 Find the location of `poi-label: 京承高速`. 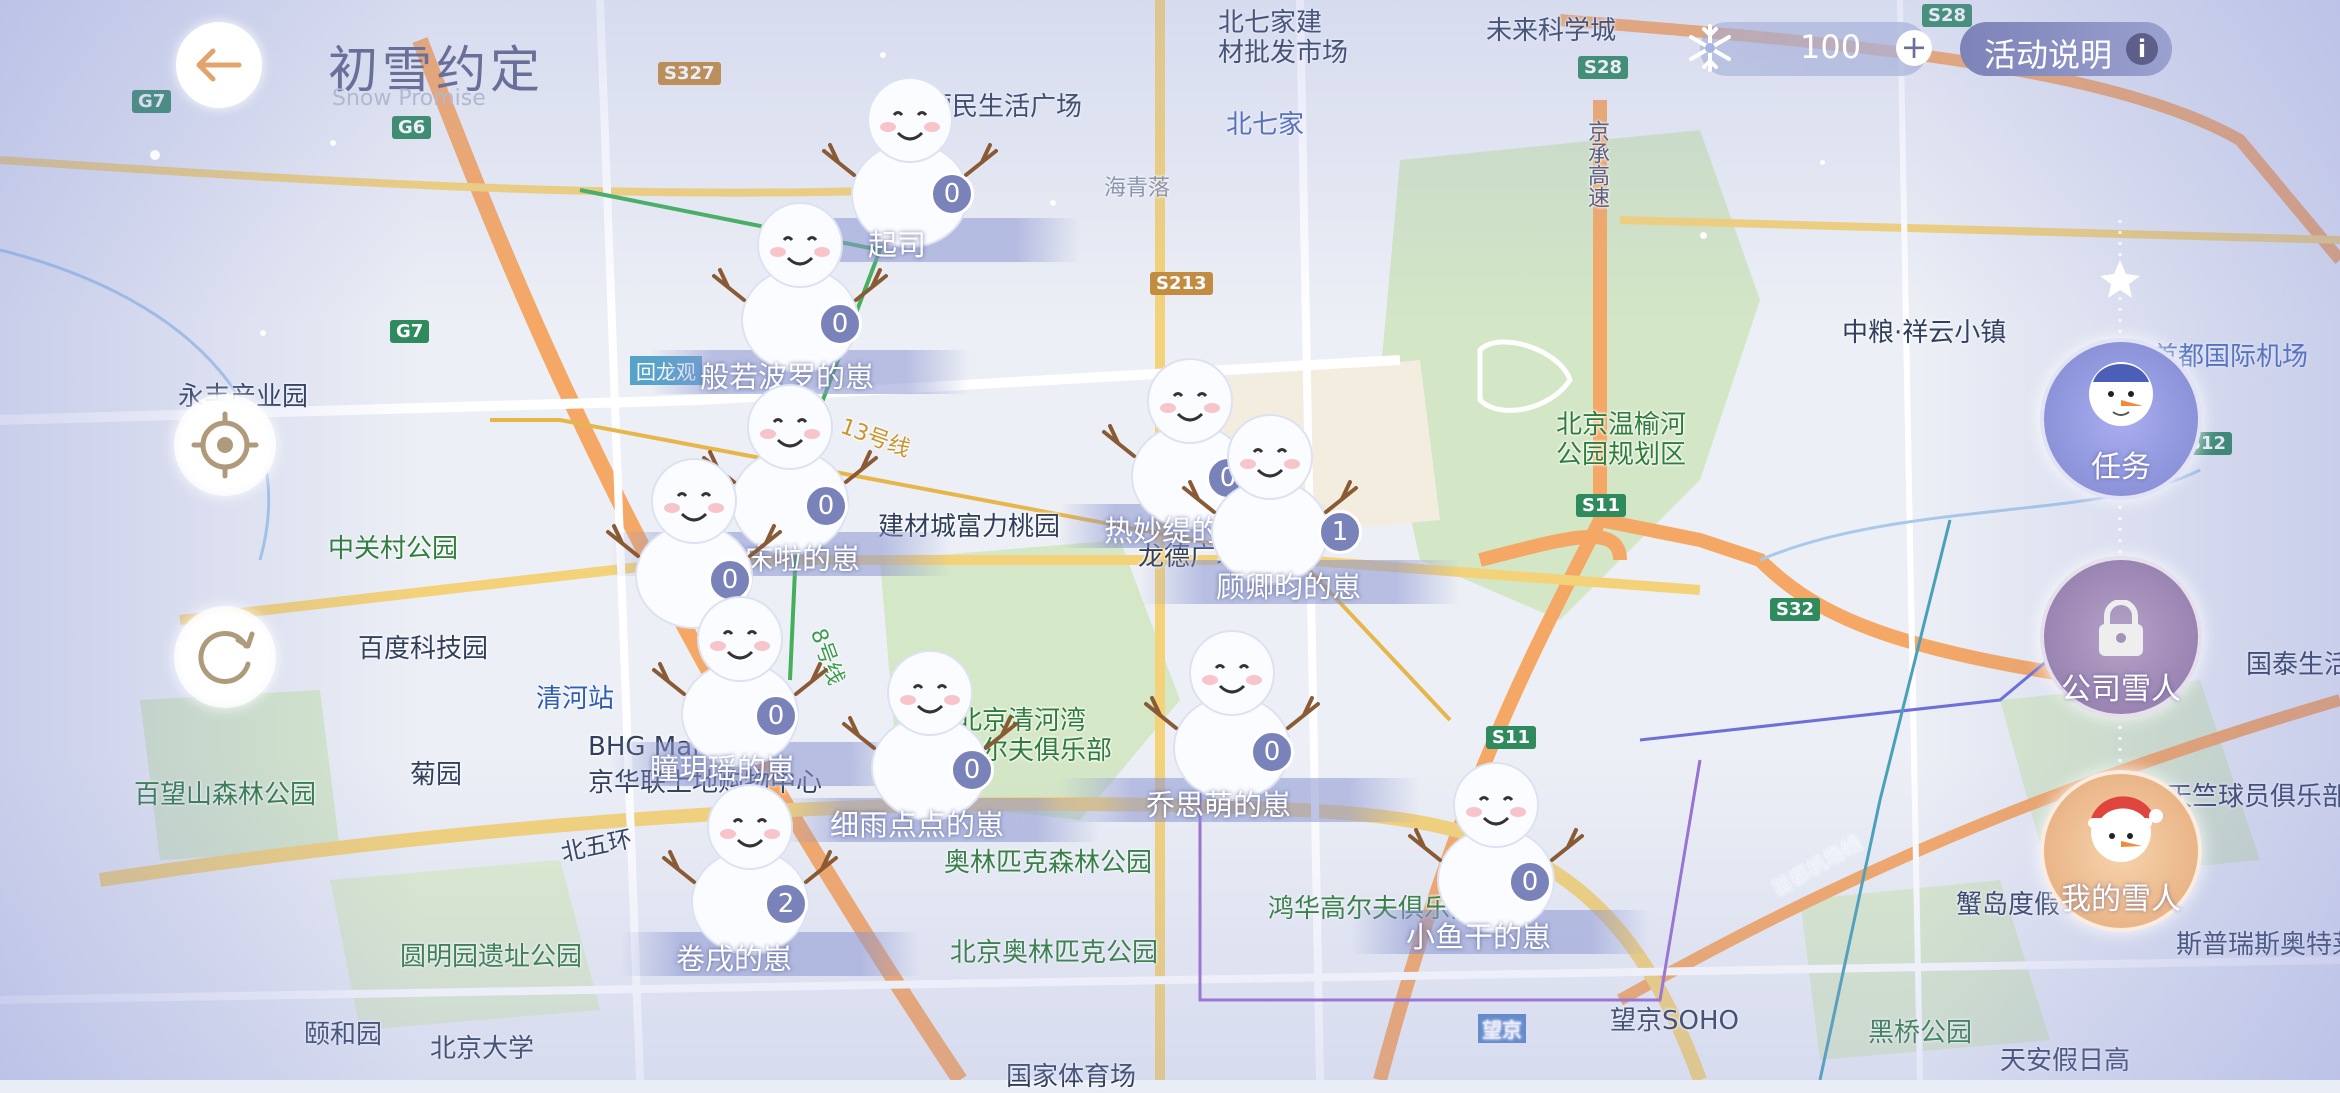

poi-label: 京承高速 is located at coordinates (1596, 164).